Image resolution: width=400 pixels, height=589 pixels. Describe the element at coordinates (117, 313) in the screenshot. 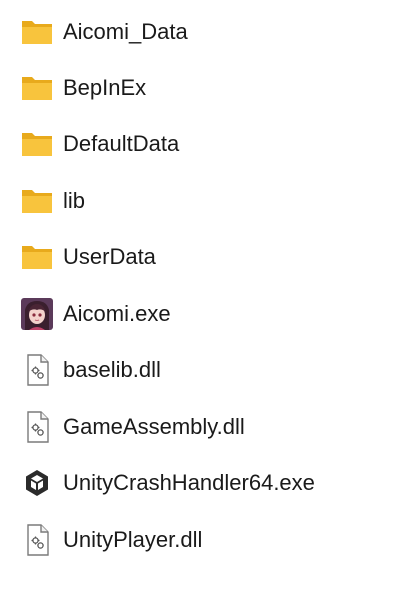

I see `file-name: Aicomi.exe` at that location.